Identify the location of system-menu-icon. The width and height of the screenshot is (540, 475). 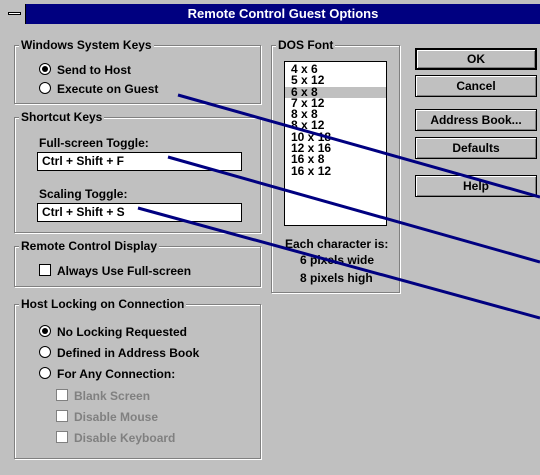
(14, 13).